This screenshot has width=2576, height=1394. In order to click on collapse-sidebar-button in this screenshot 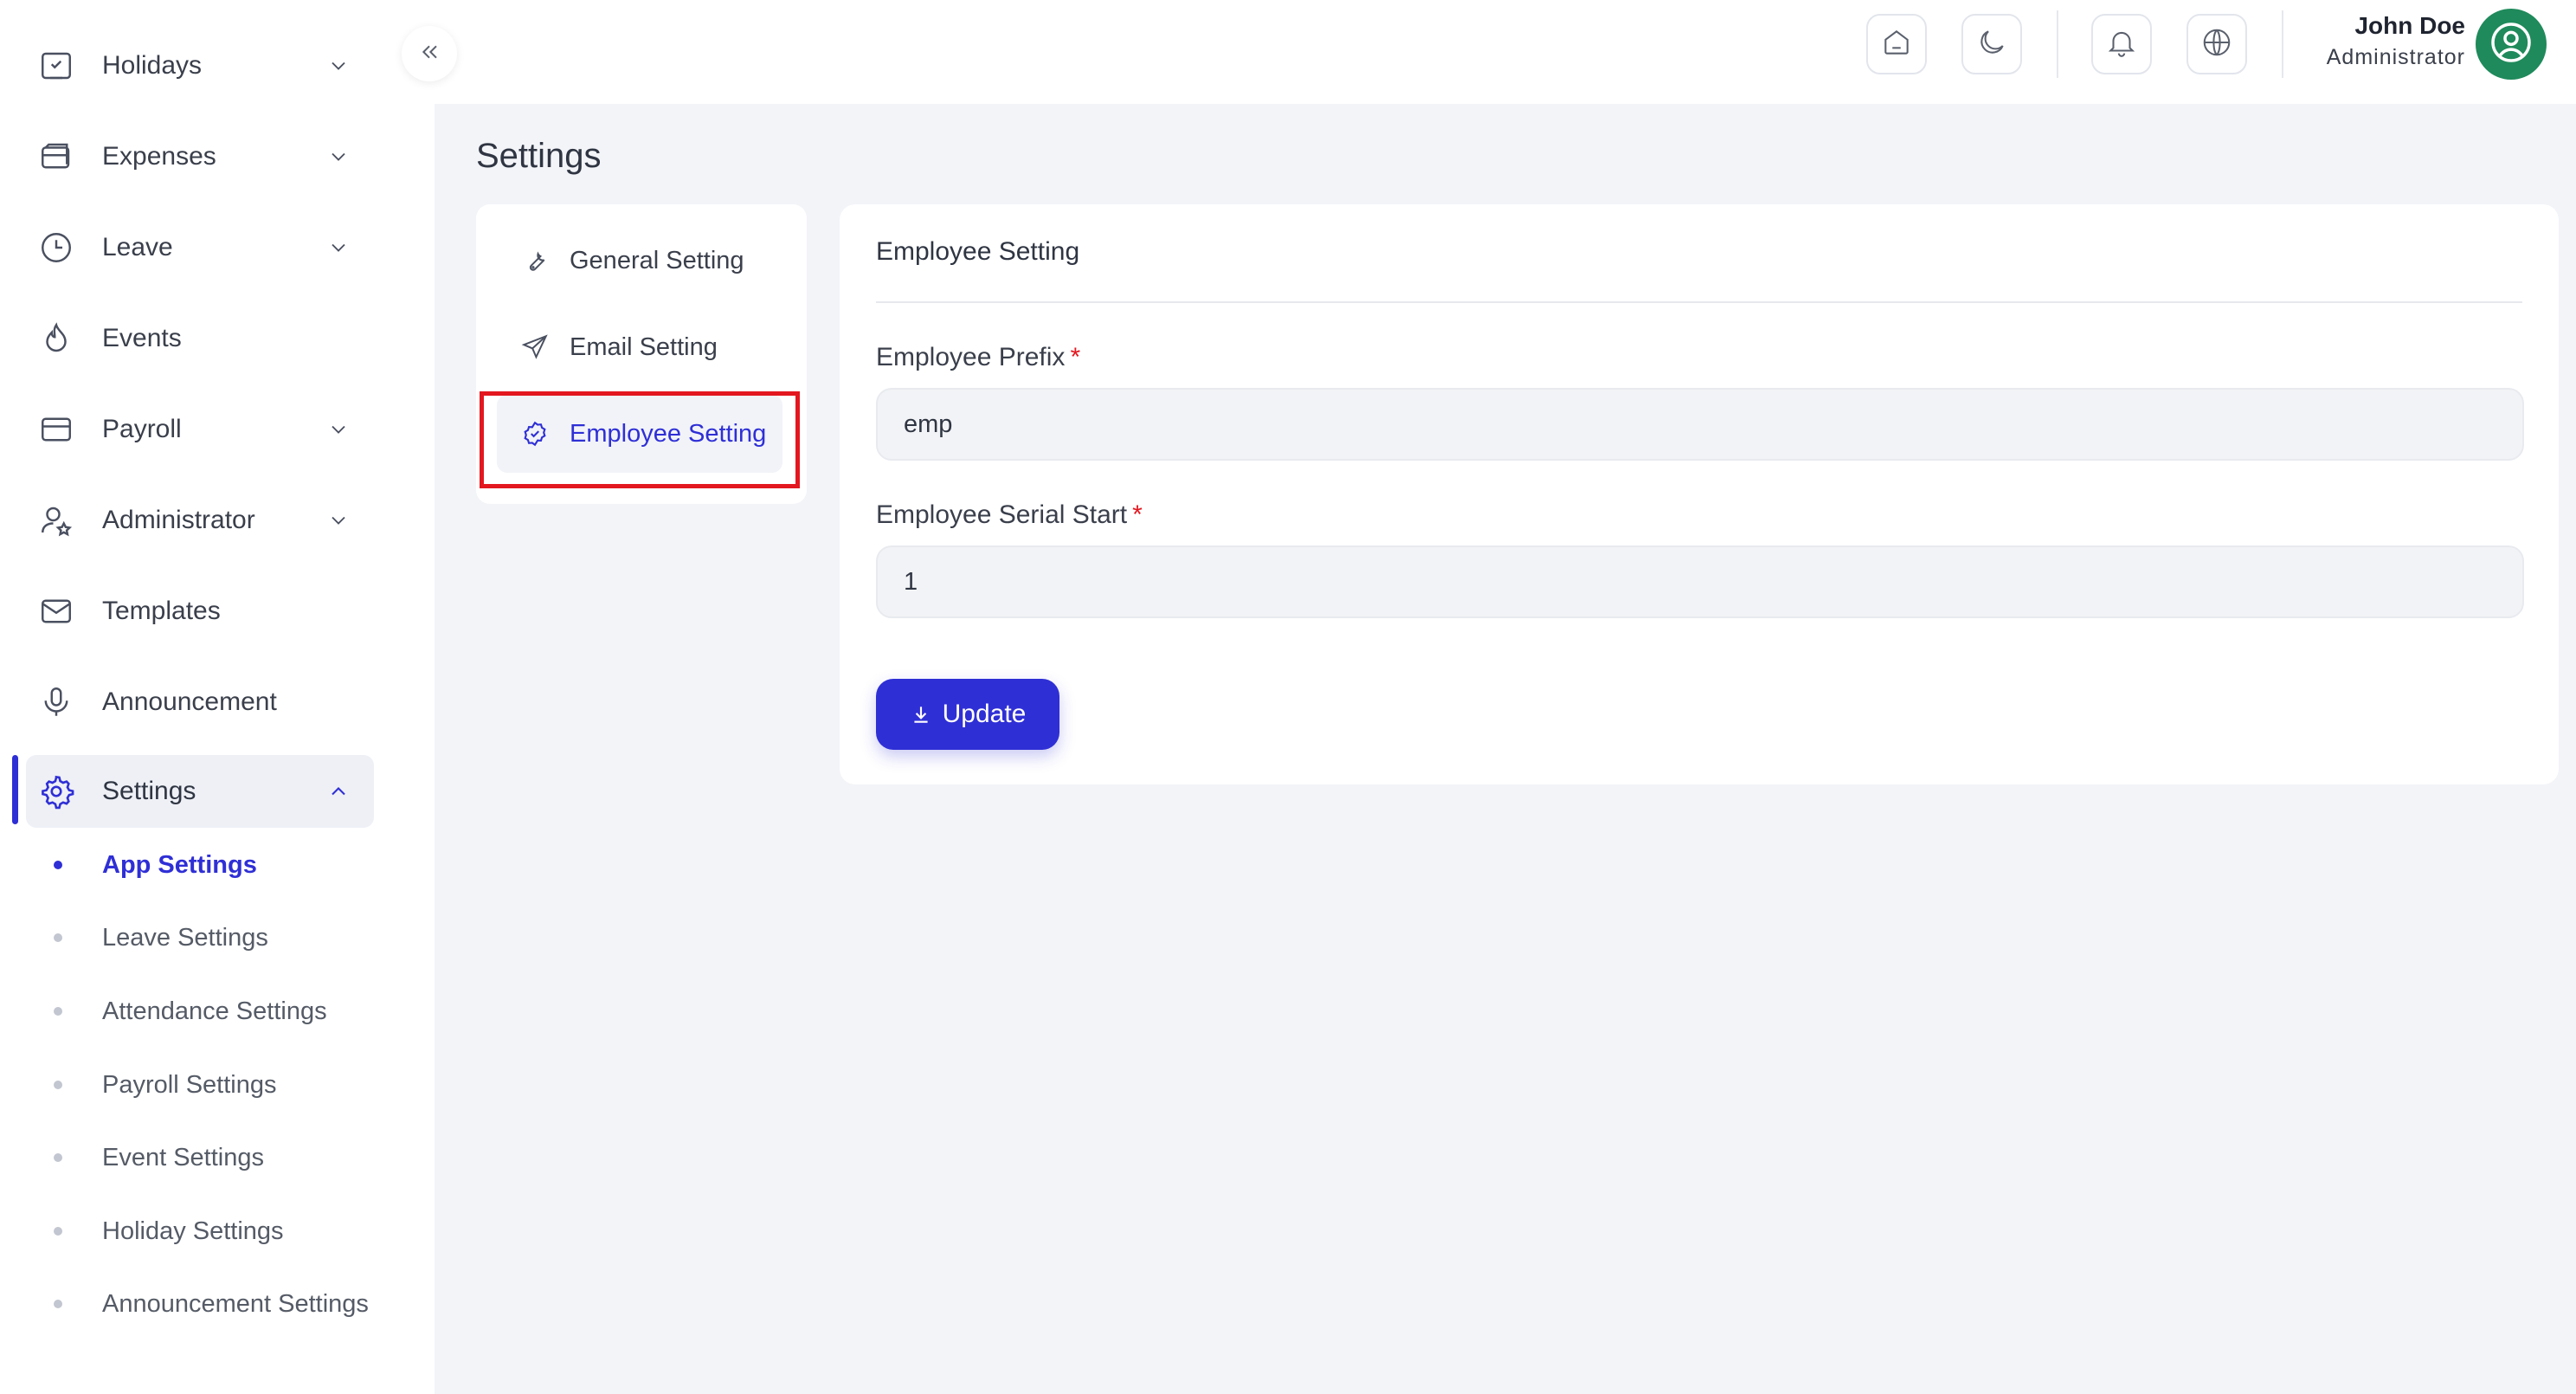, I will do `click(429, 54)`.